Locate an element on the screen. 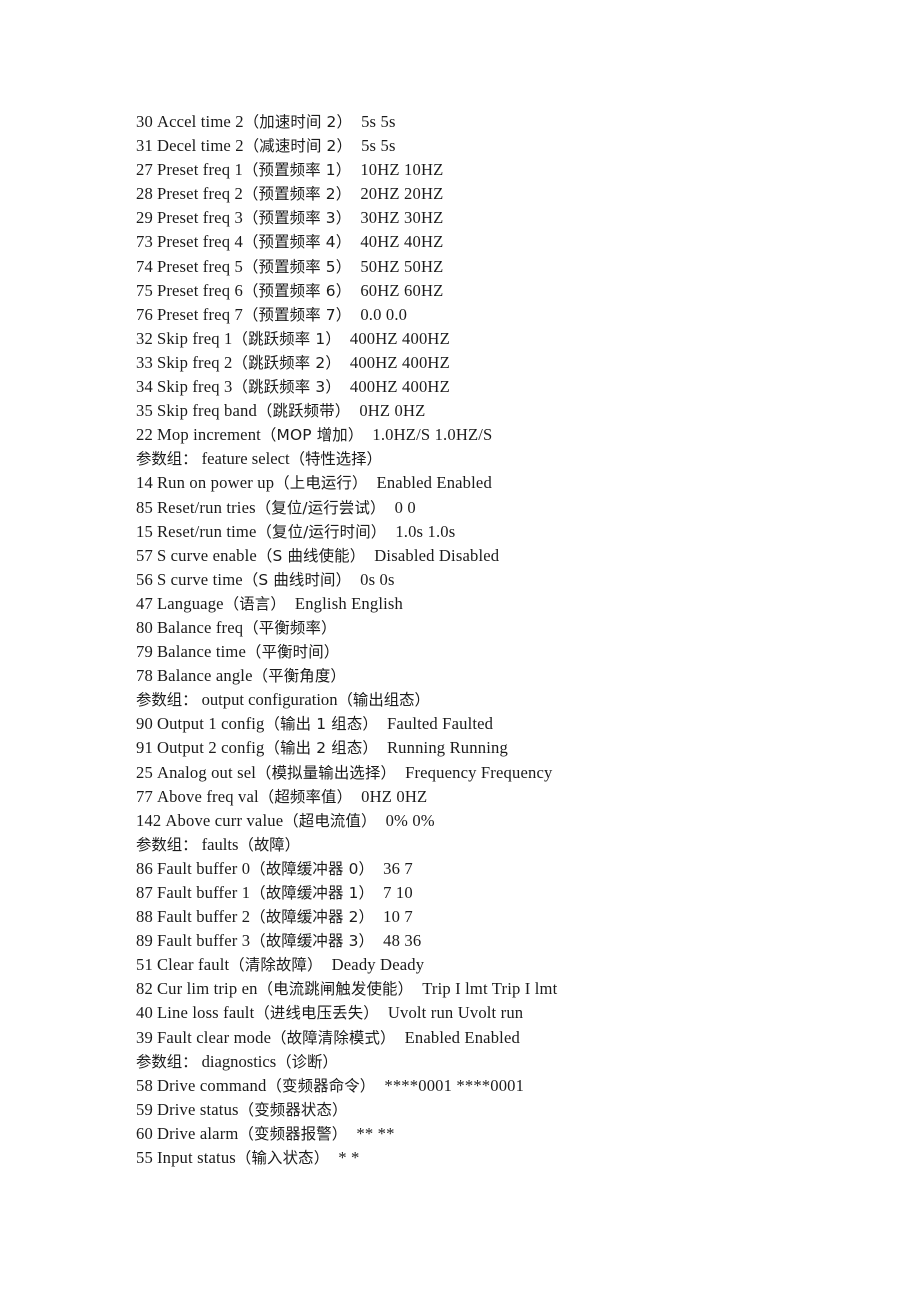 Image resolution: width=920 pixels, height=1302 pixels. parameter-row: 77 Above freq val（超频率值） 0HZ 0HZ is located at coordinates (506, 797).